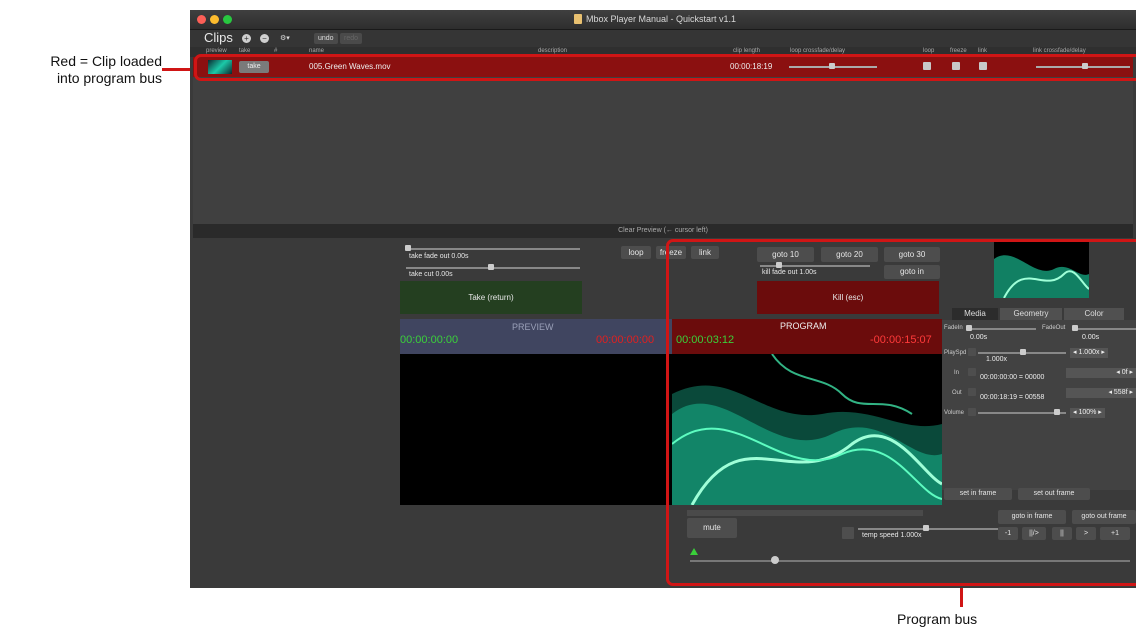 The image size is (1136, 631). I want to click on close-window-button, so click(201, 19).